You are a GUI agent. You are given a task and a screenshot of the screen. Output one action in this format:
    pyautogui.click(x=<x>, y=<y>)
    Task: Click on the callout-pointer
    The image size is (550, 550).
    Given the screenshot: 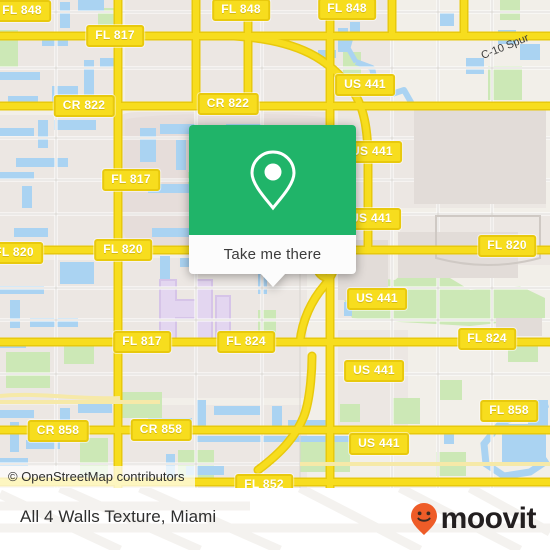 What is the action you would take?
    pyautogui.click(x=272, y=280)
    